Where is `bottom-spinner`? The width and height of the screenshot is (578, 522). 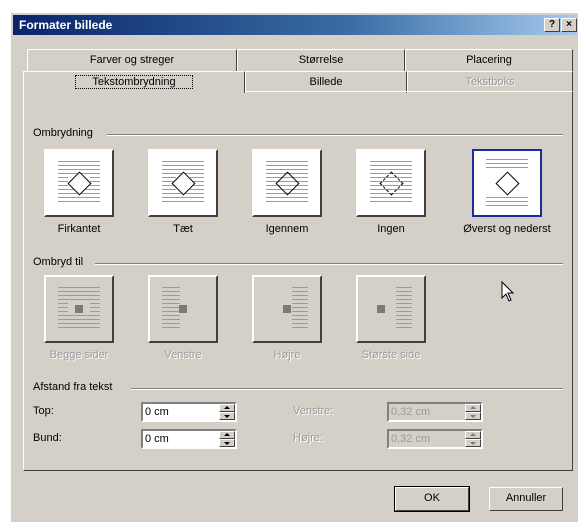
bottom-spinner is located at coordinates (189, 439).